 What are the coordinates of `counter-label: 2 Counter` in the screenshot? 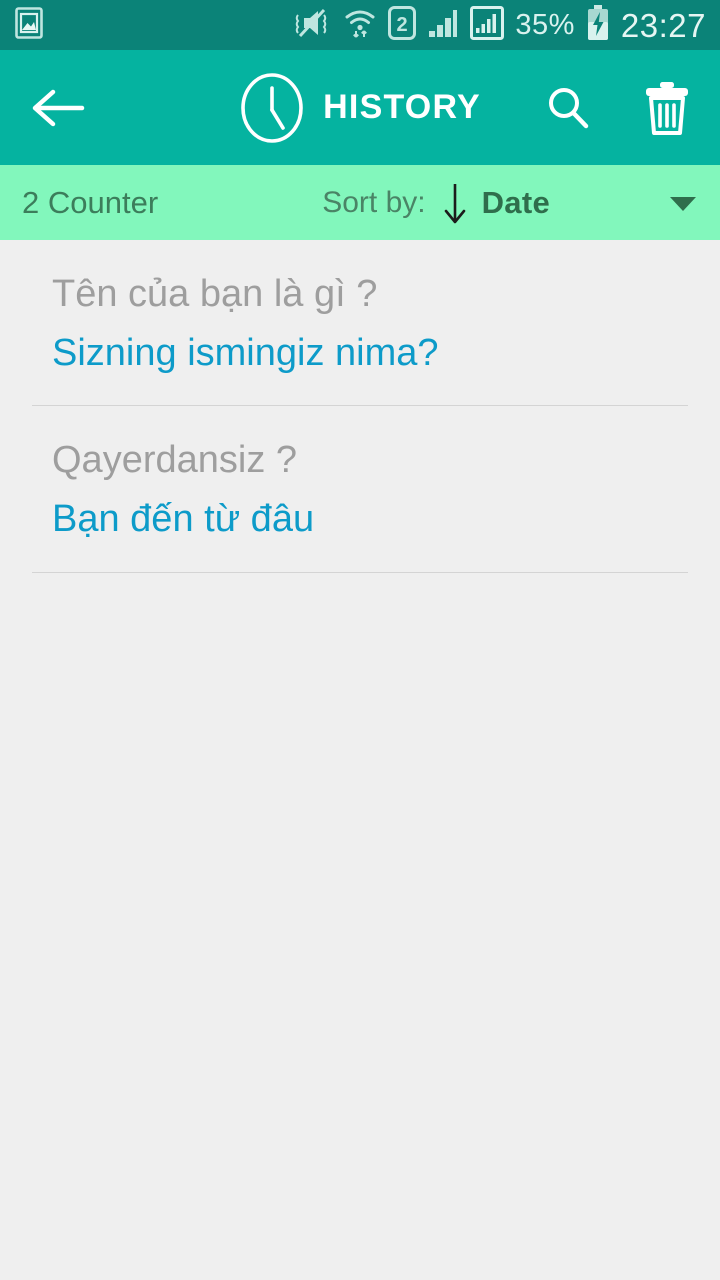 It's located at (90, 202).